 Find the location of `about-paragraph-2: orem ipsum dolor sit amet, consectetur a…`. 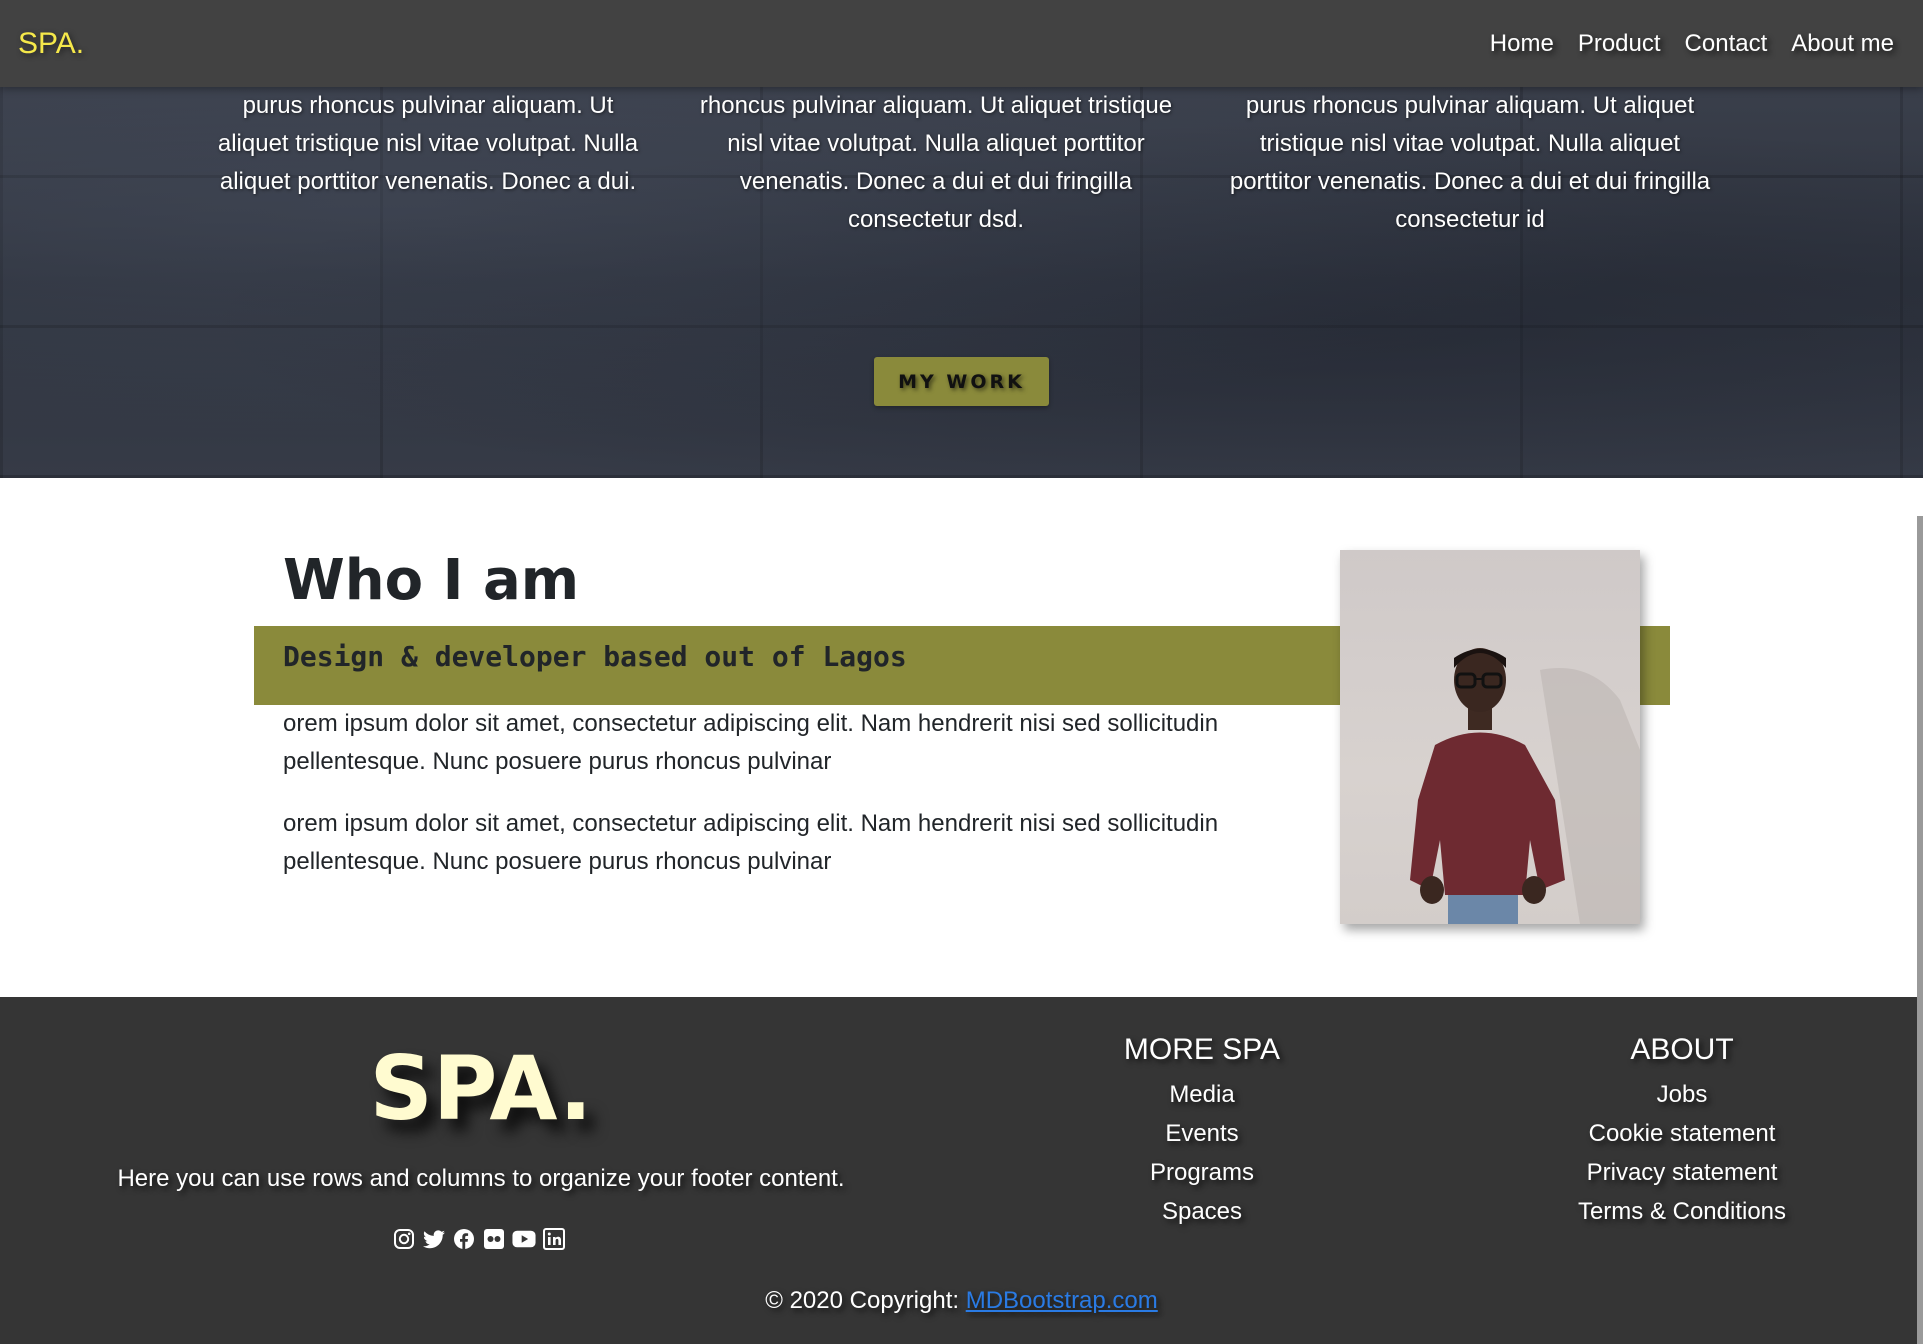

about-paragraph-2: orem ipsum dolor sit amet, consectetur a… is located at coordinates (751, 842).